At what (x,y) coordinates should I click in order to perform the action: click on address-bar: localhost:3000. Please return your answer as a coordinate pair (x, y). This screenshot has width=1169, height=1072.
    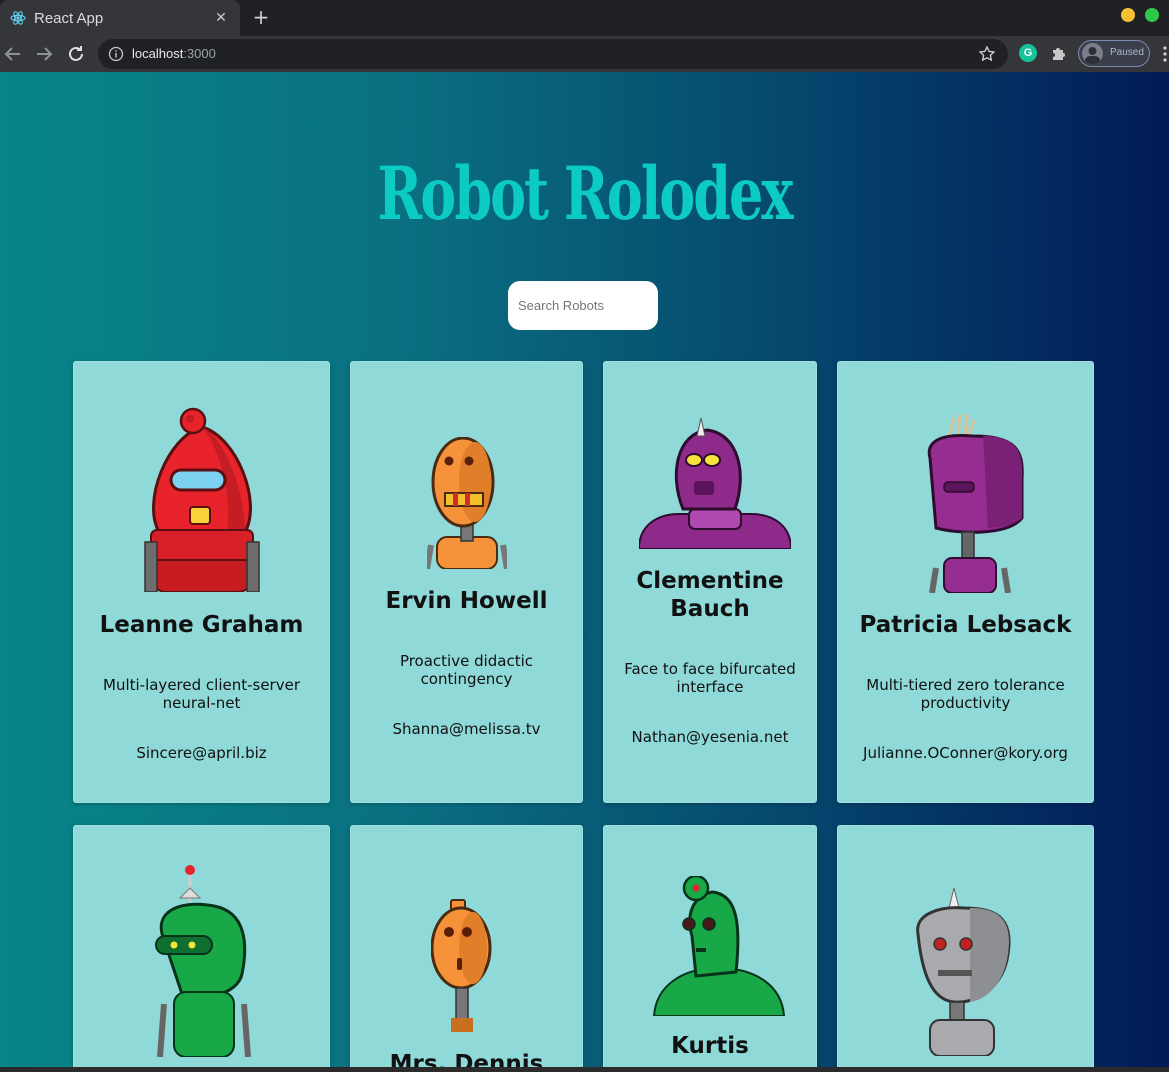
    Looking at the image, I should click on (553, 54).